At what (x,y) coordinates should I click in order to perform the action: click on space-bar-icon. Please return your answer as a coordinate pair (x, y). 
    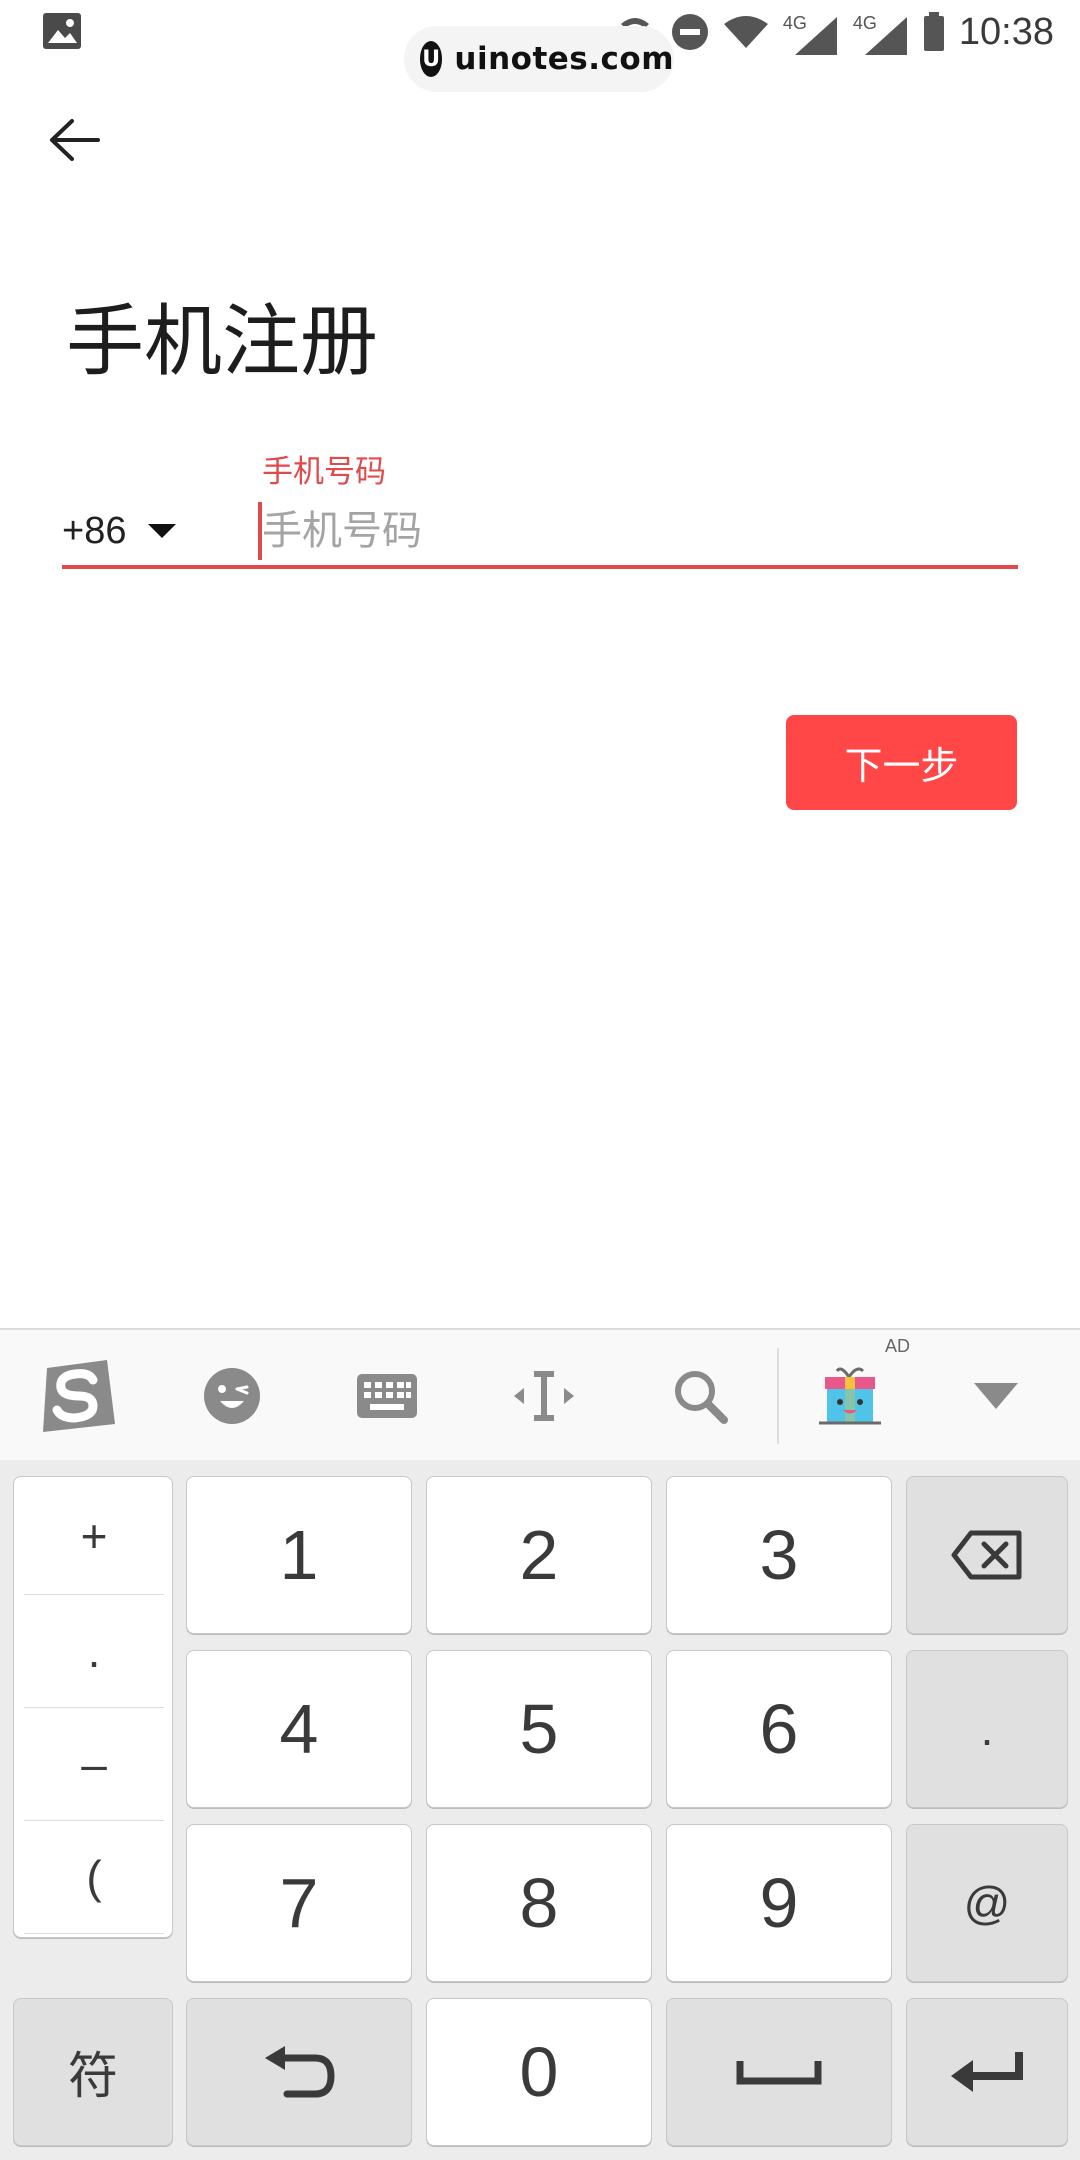
    Looking at the image, I should click on (779, 2073).